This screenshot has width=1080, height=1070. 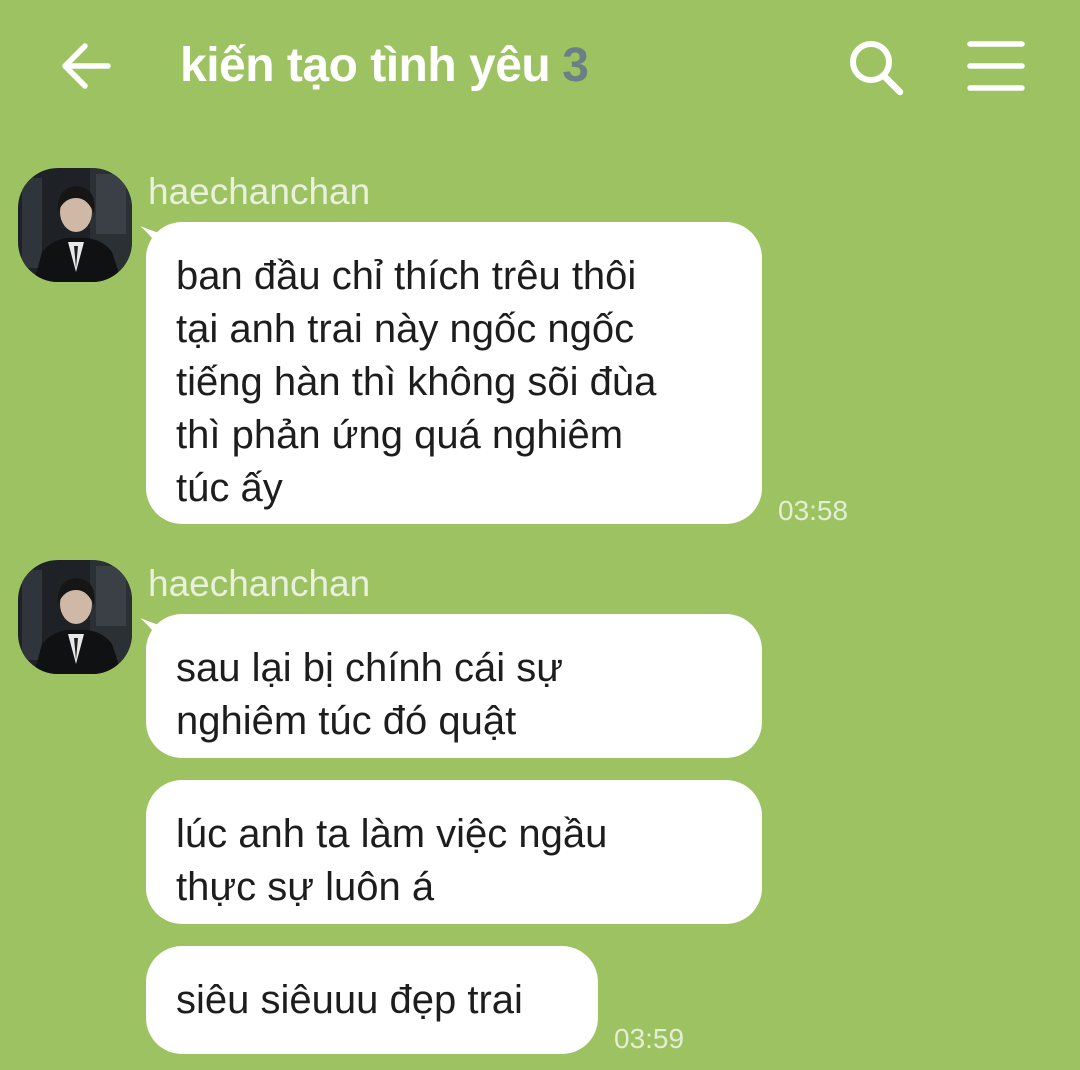 I want to click on arrow-left-icon, so click(x=86, y=66).